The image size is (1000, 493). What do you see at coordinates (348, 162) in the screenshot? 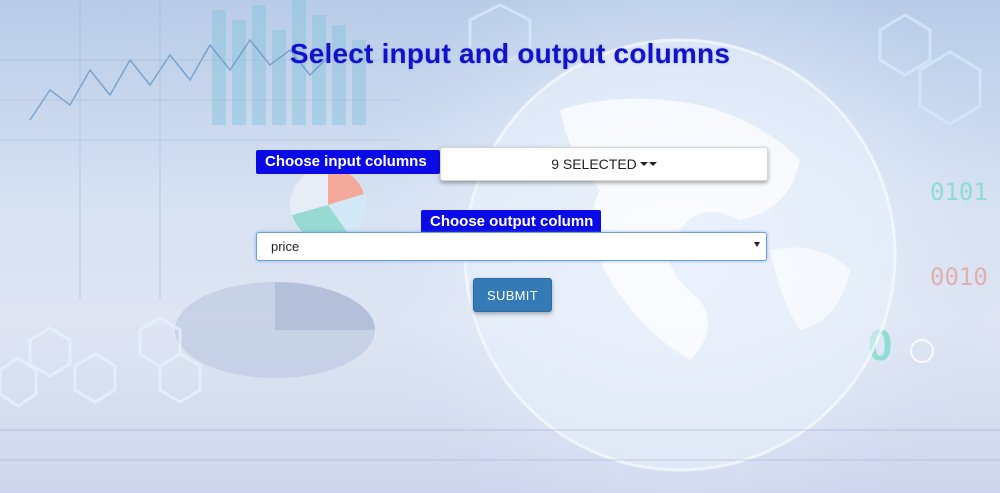
I see `input-columns-label: Choose input columns` at bounding box center [348, 162].